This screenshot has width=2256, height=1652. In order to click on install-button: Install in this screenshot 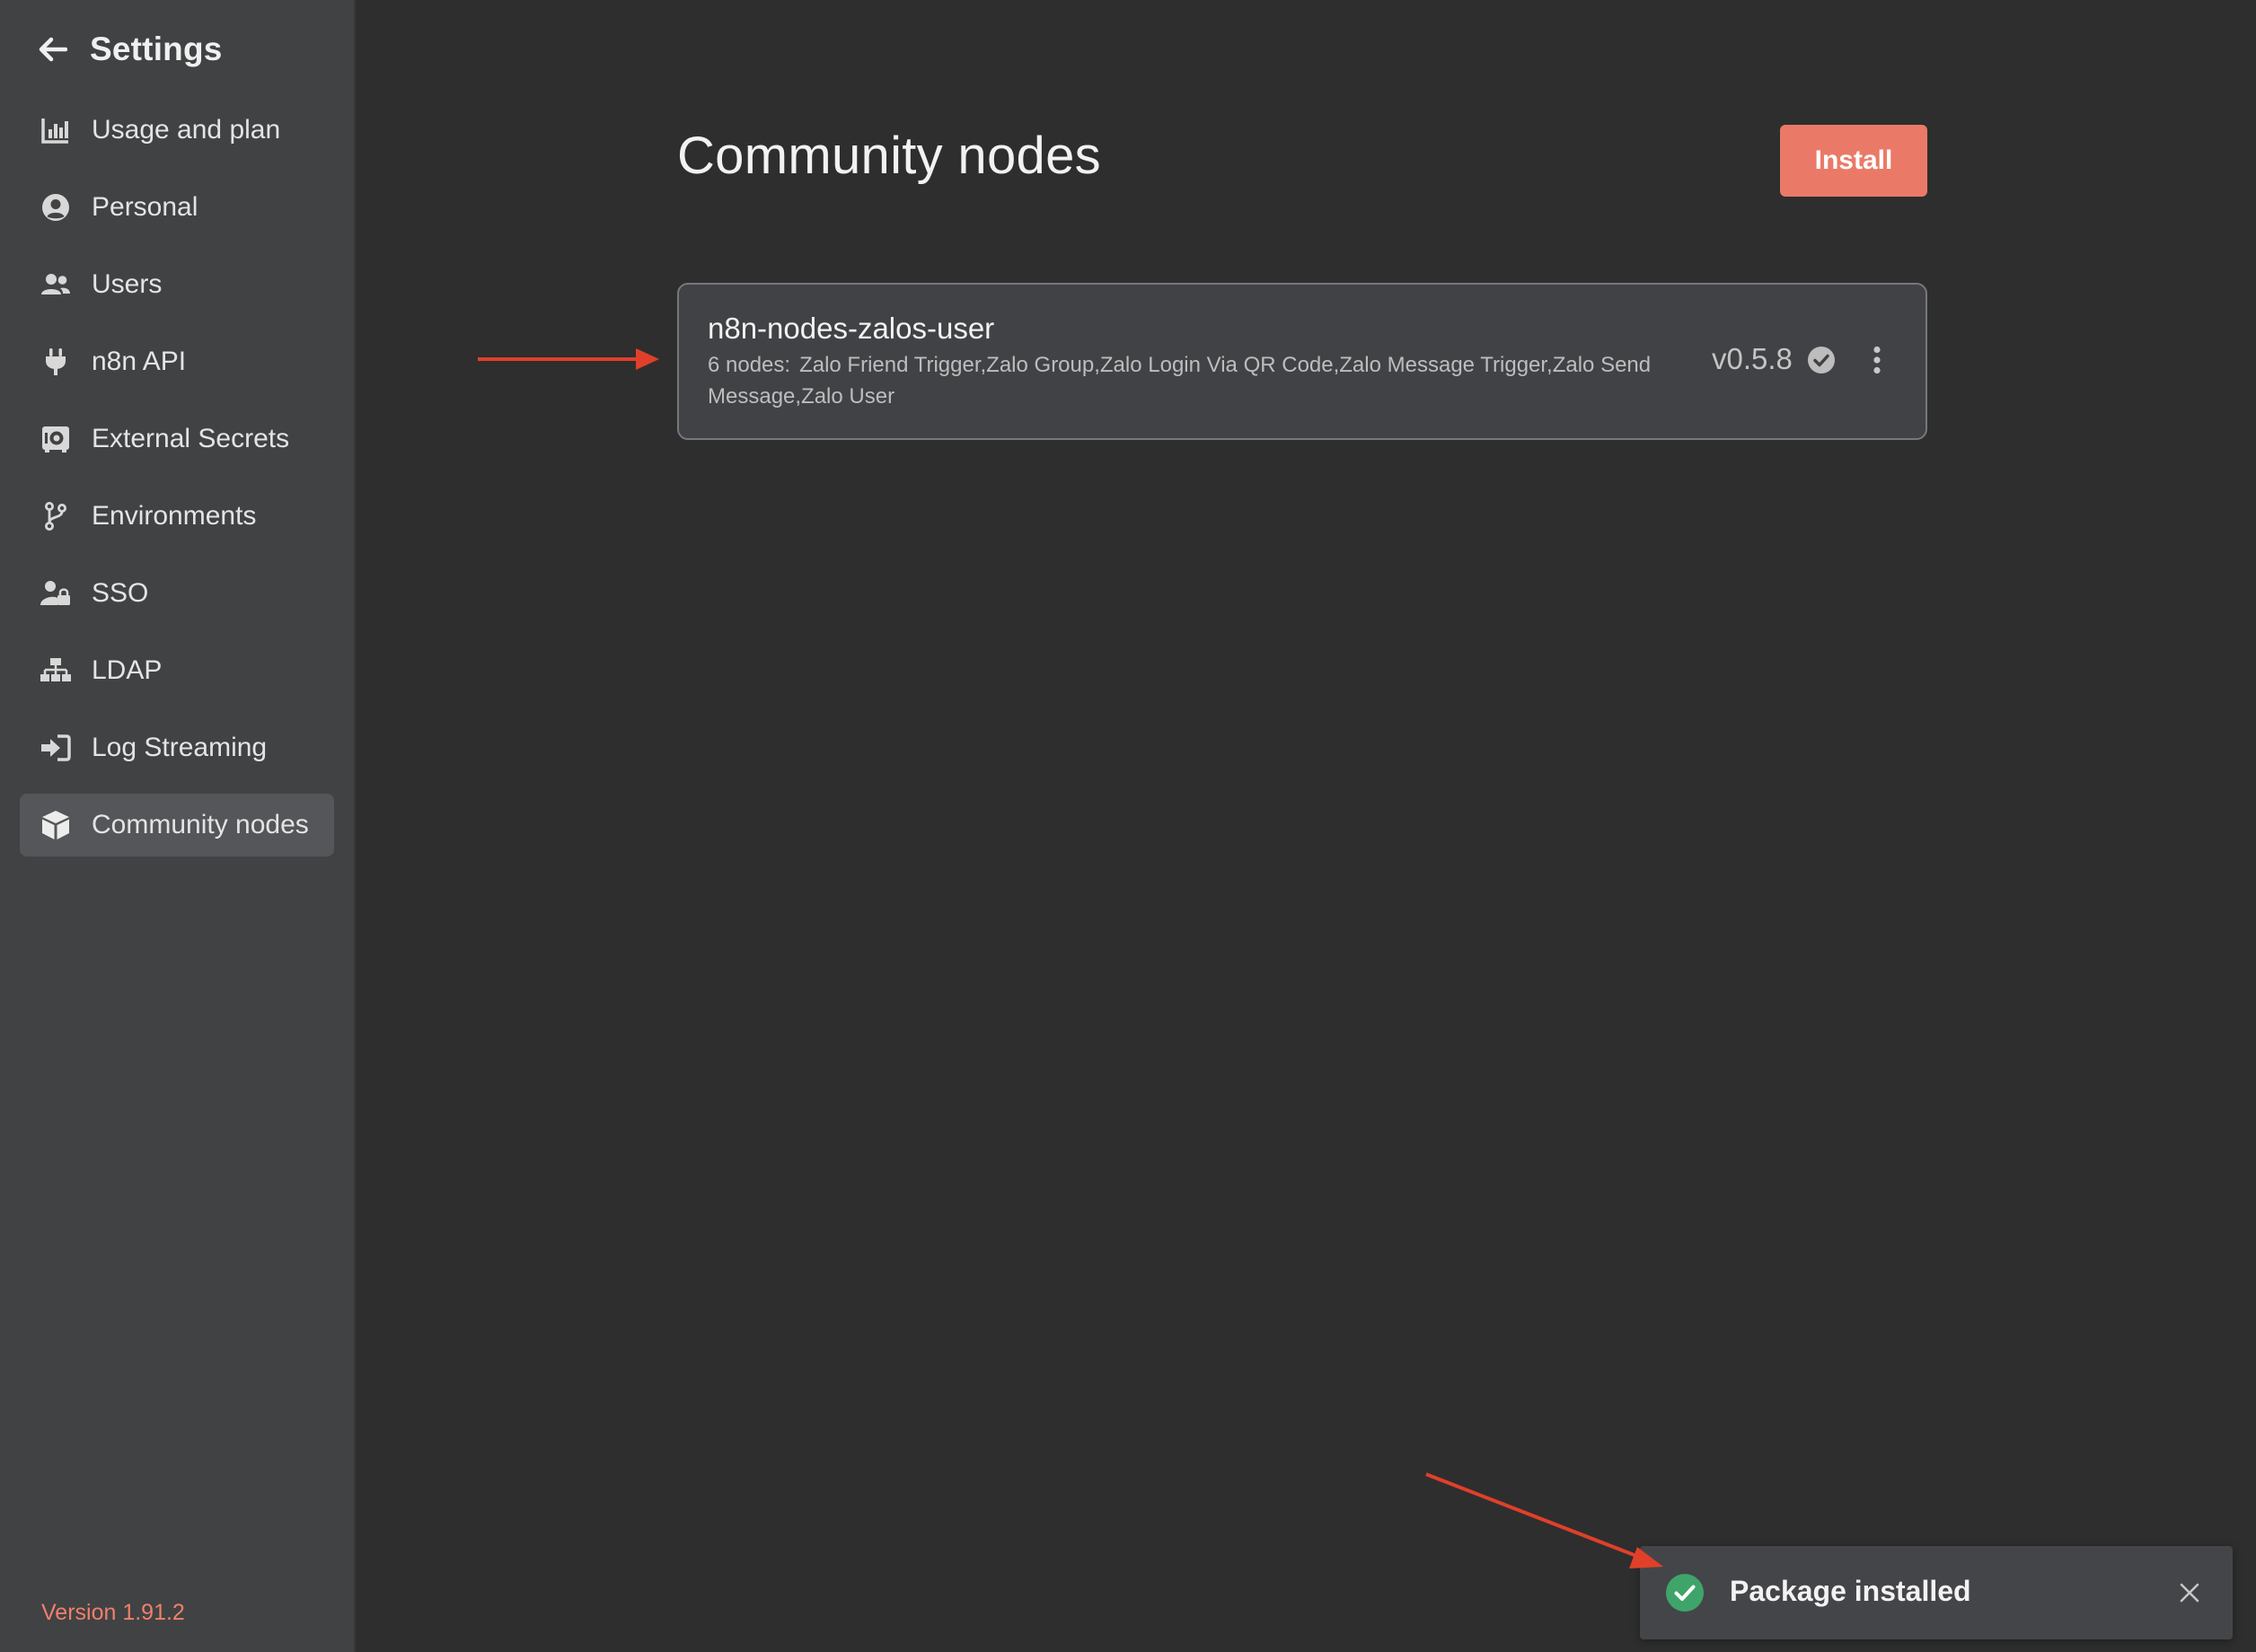, I will do `click(1854, 161)`.